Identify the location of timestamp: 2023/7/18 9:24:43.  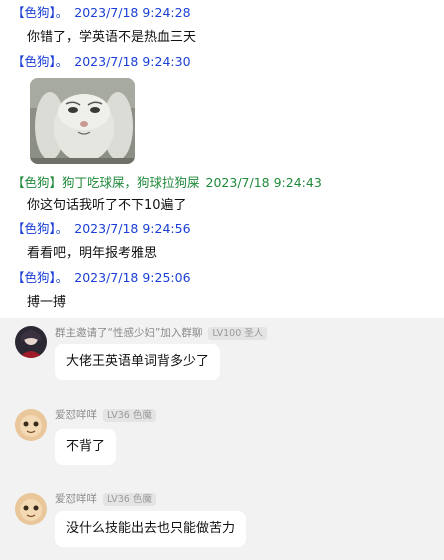
(263, 182).